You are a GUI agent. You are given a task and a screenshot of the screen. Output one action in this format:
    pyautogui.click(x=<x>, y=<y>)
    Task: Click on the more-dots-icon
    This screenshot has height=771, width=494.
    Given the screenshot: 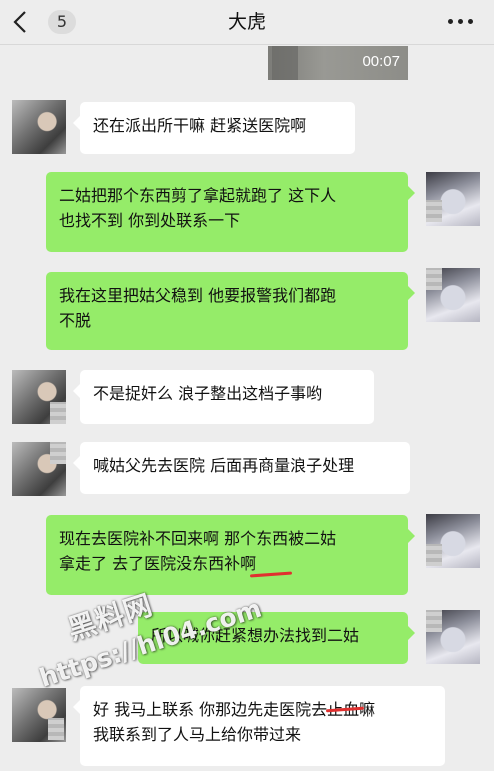 What is the action you would take?
    pyautogui.click(x=450, y=21)
    